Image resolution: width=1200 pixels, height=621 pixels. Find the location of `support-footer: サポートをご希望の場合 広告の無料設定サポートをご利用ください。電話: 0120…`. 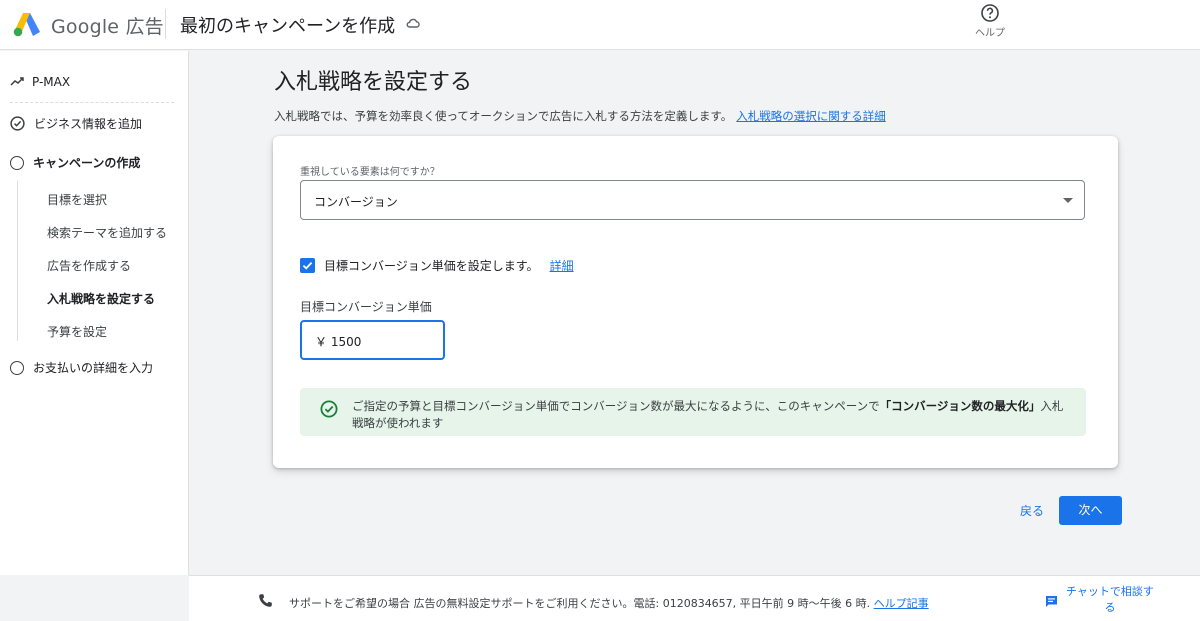

support-footer: サポートをご希望の場合 広告の無料設定サポートをご利用ください。電話: 0120… is located at coordinates (694, 598).